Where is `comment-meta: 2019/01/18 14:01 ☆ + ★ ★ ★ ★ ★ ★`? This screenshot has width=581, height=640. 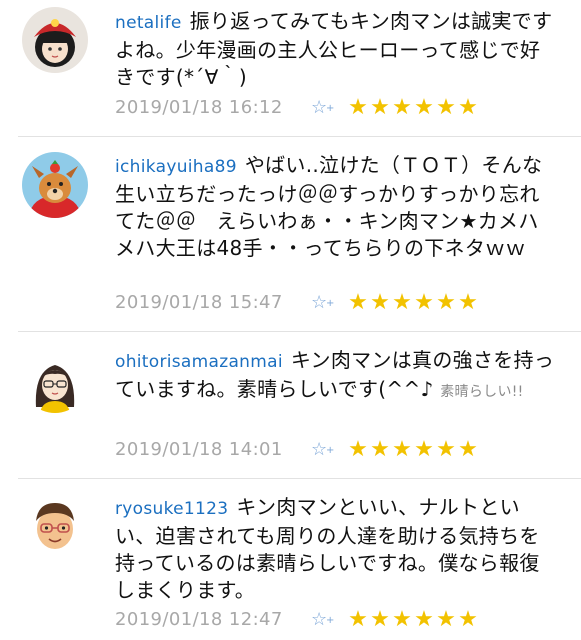 comment-meta: 2019/01/18 14:01 ☆ + ★ ★ ★ ★ ★ ★ is located at coordinates (297, 449).